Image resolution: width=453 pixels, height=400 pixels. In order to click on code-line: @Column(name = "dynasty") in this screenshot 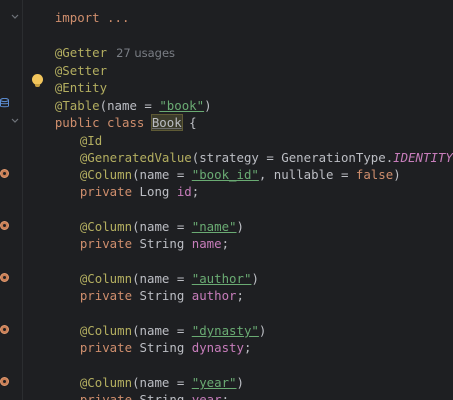, I will do `click(158, 321)`.